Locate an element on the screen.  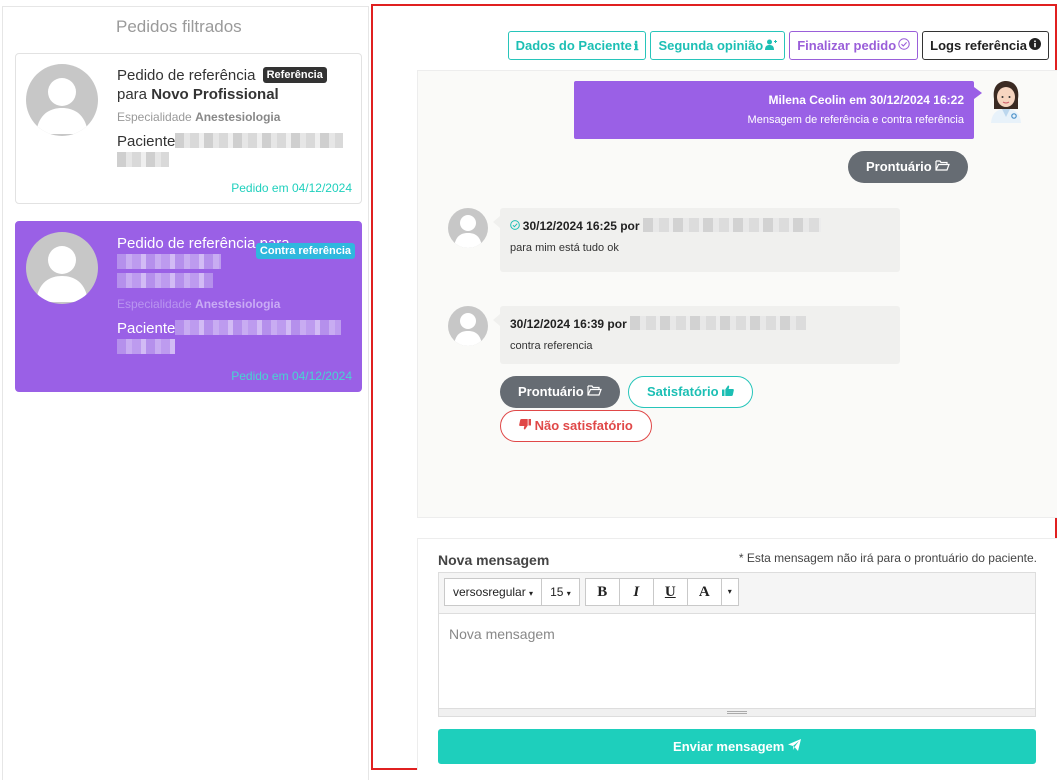
sidebar-title: Pedidos filtrados is located at coordinates (179, 26).